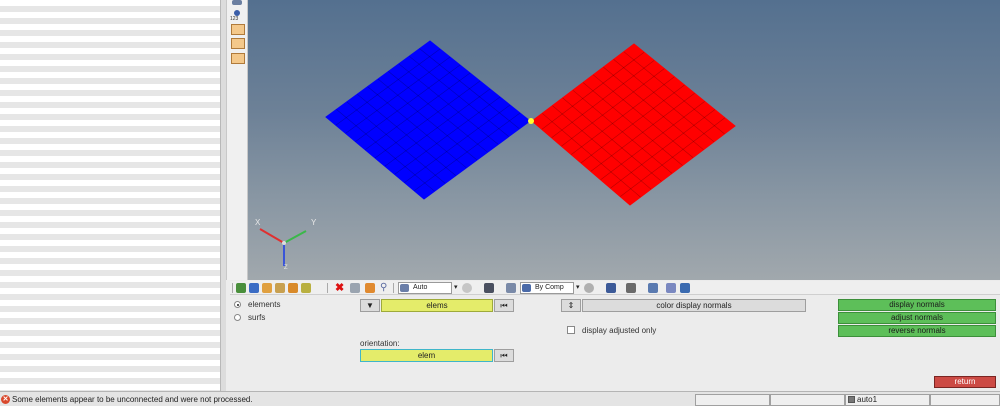  What do you see at coordinates (272, 236) in the screenshot?
I see `triad-x-axis` at bounding box center [272, 236].